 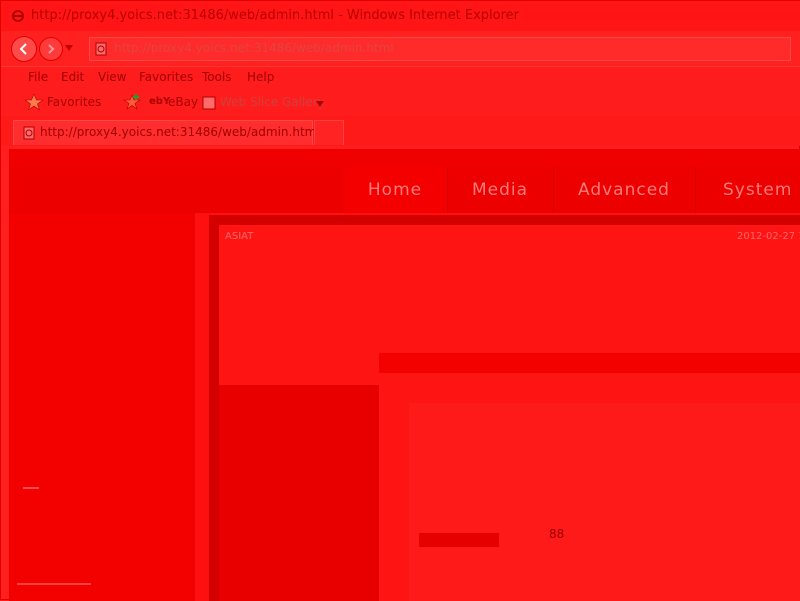 I want to click on sidebar-divider, so click(x=54, y=584).